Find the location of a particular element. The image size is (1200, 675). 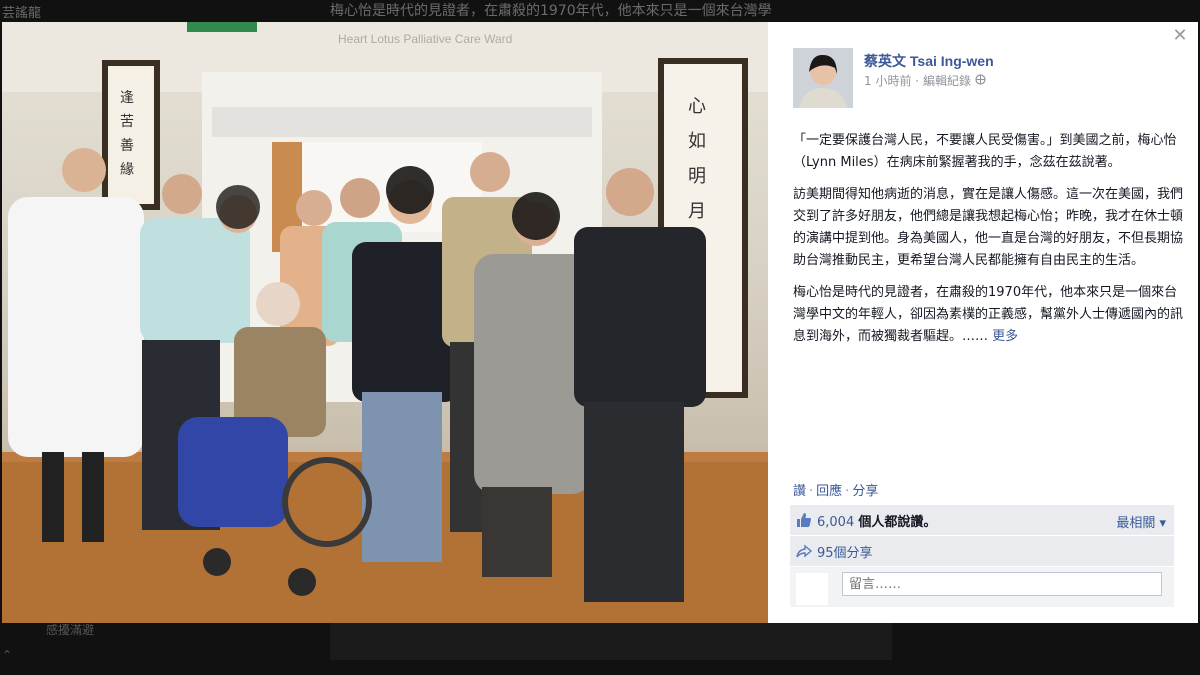

svg-text: 苦 is located at coordinates (127, 122).